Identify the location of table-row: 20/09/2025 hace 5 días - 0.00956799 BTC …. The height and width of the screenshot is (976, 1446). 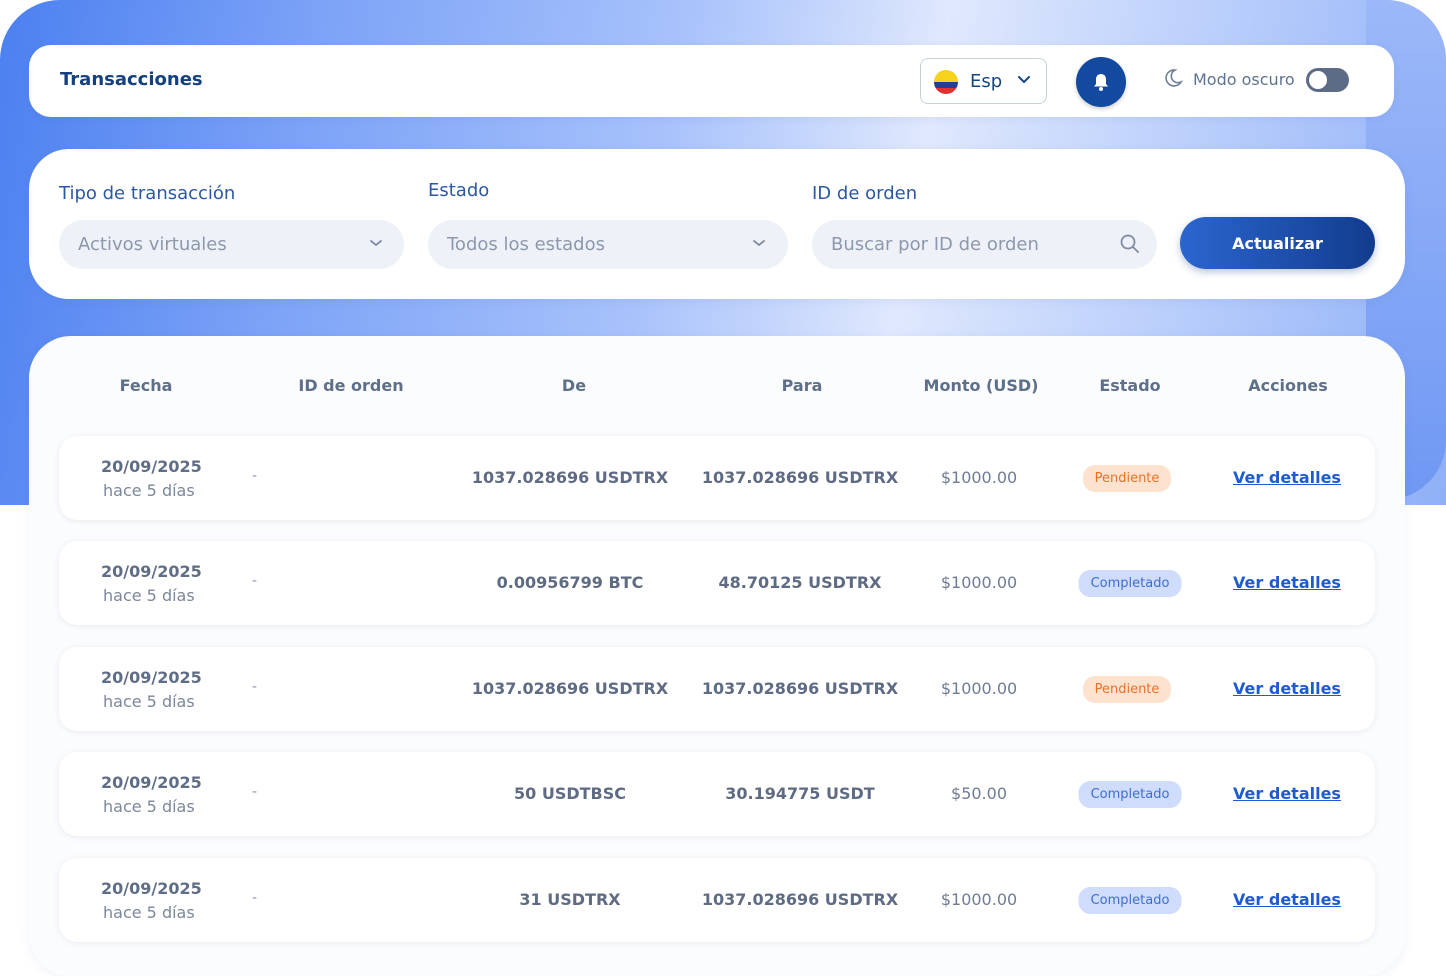
(717, 583).